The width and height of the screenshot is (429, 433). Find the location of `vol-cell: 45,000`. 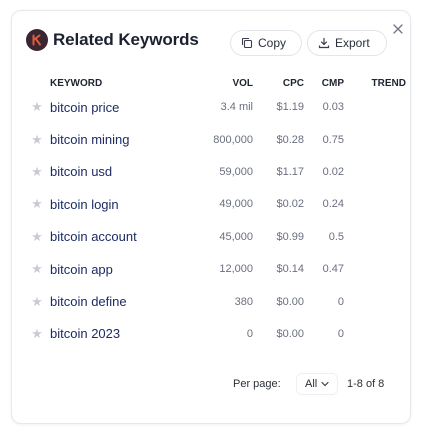

vol-cell: 45,000 is located at coordinates (236, 236).